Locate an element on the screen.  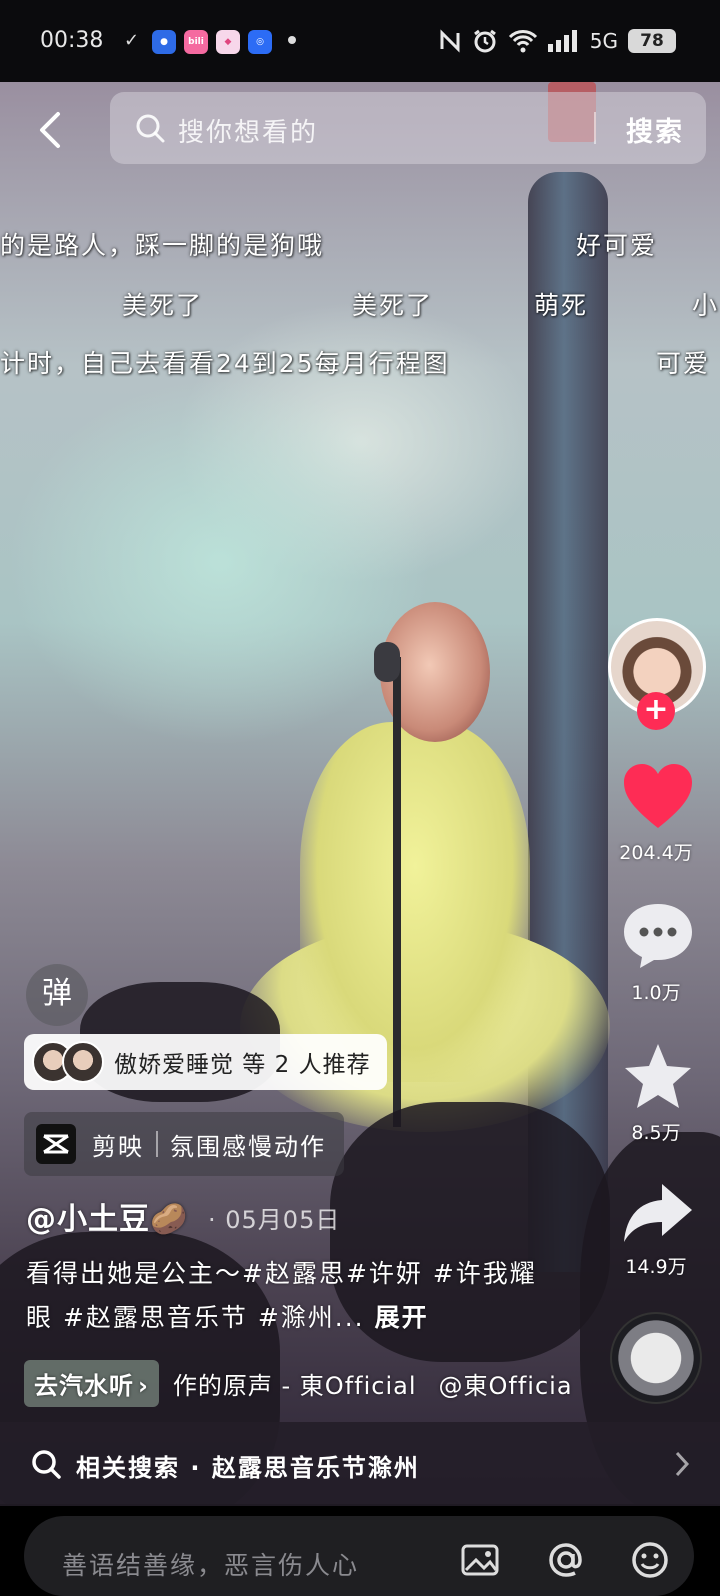
singer-body is located at coordinates (415, 902).